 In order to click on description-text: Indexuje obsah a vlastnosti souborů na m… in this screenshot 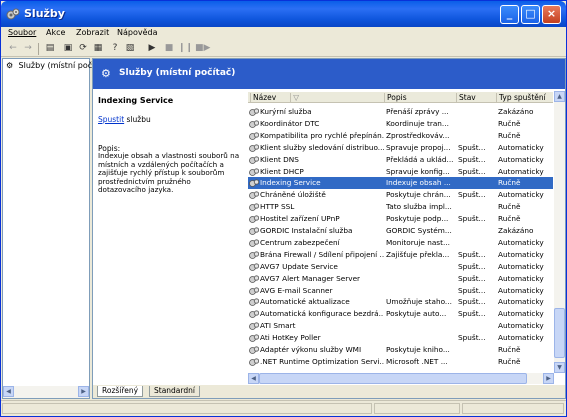, I will do `click(169, 173)`.